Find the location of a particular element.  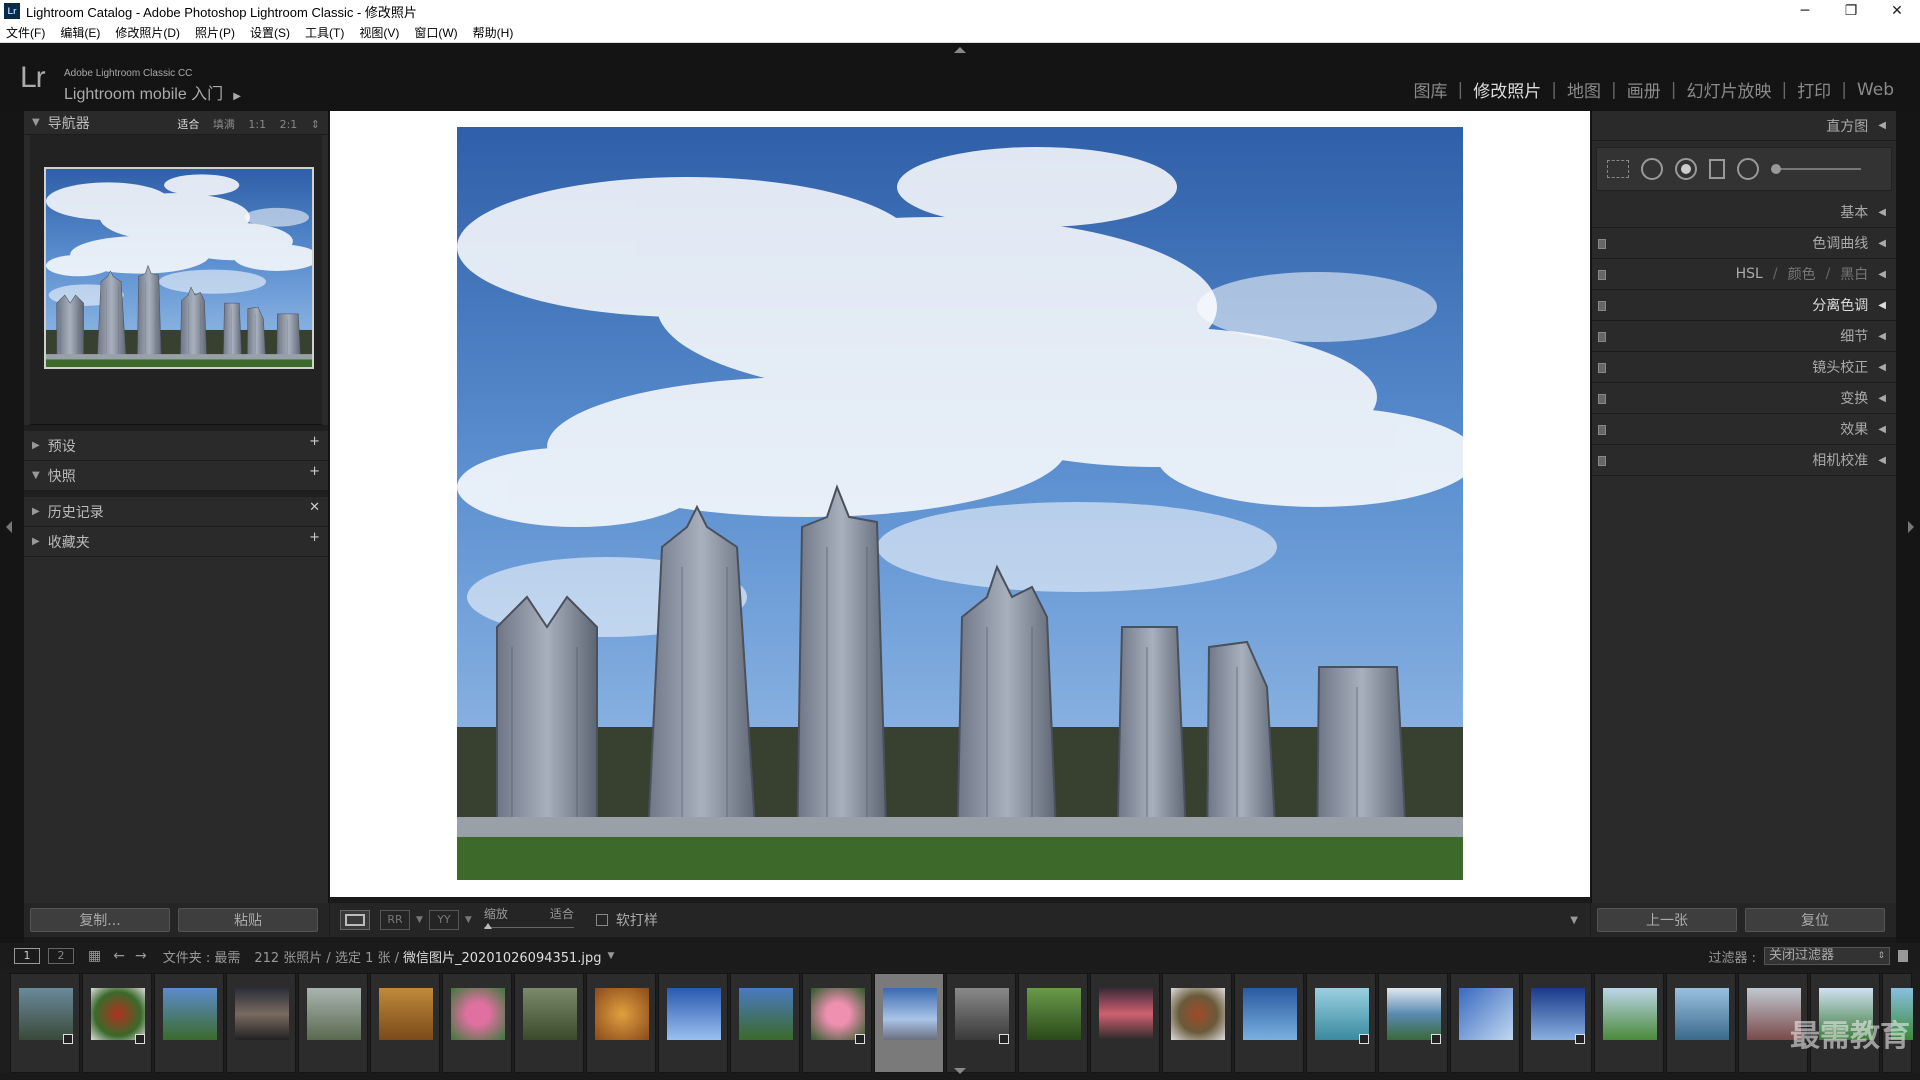

module-book: 画册 is located at coordinates (1644, 89).